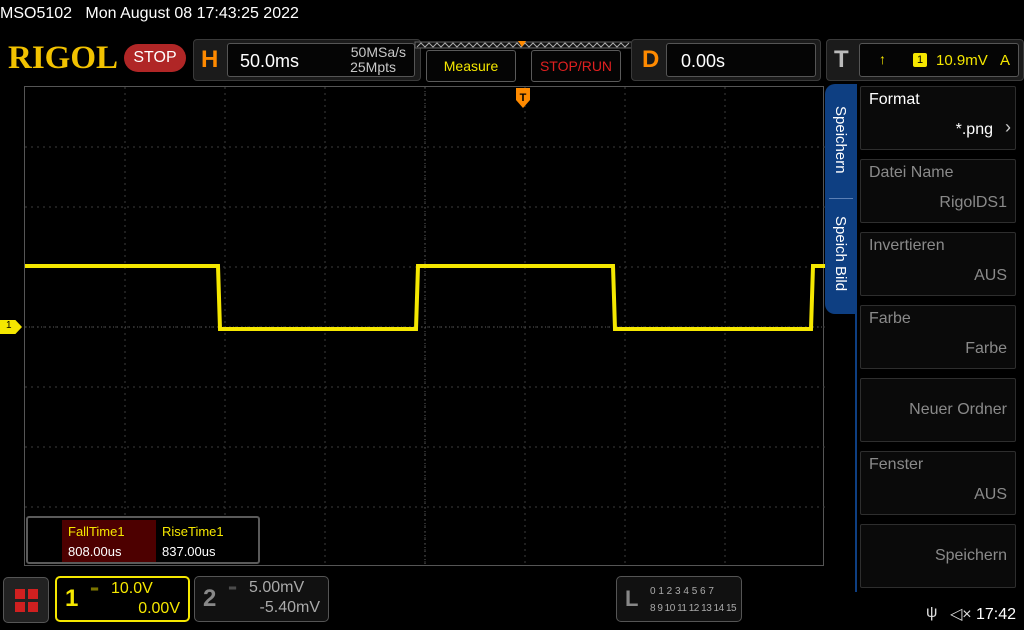  I want to click on logic-channels-row2: 8 9 10 11 12 13 14 15, so click(693, 608).